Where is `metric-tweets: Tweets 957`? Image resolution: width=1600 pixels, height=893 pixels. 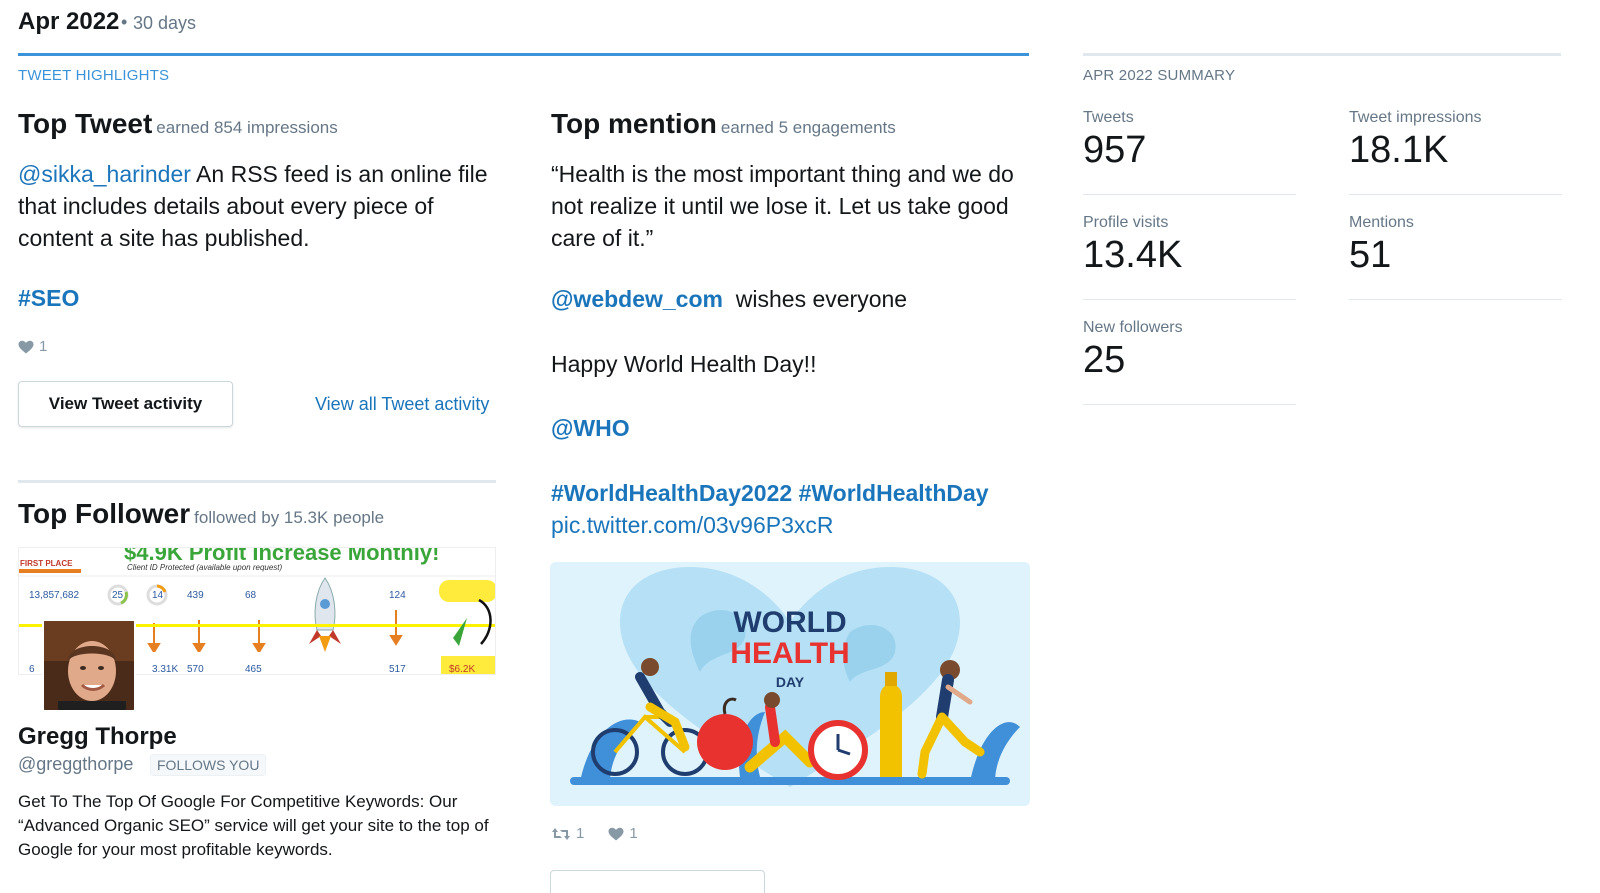
metric-tweets: Tweets 957 is located at coordinates (1189, 140).